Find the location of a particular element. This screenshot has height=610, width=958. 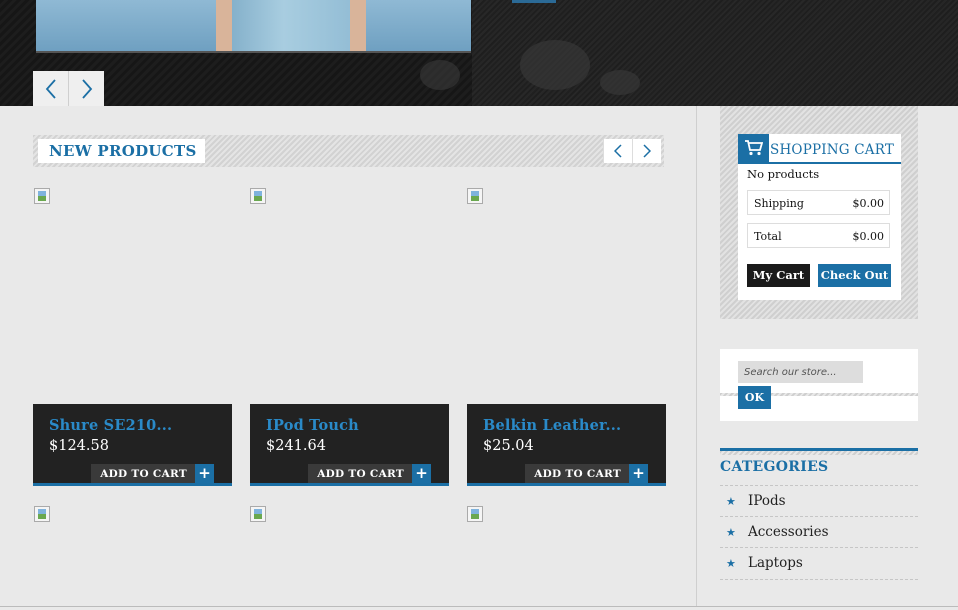

categories-texture is located at coordinates (819, 453).